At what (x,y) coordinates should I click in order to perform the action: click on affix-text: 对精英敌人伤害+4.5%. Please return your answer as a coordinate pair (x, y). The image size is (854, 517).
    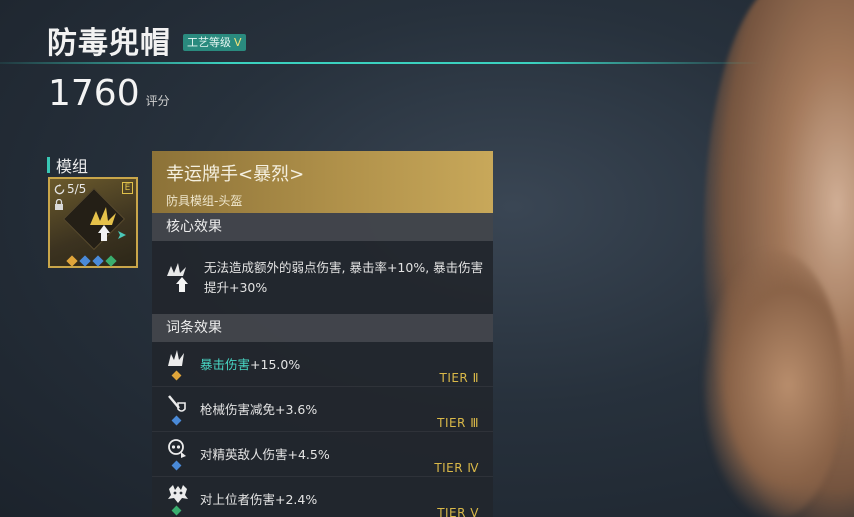
    Looking at the image, I should click on (265, 453).